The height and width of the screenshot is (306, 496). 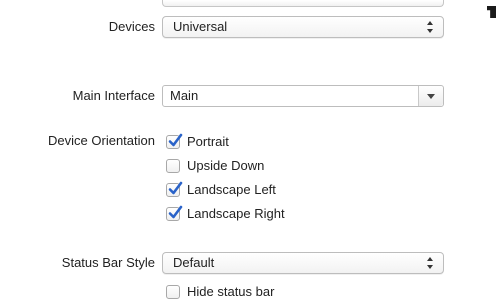 I want to click on chevron-down-icon, so click(x=431, y=96).